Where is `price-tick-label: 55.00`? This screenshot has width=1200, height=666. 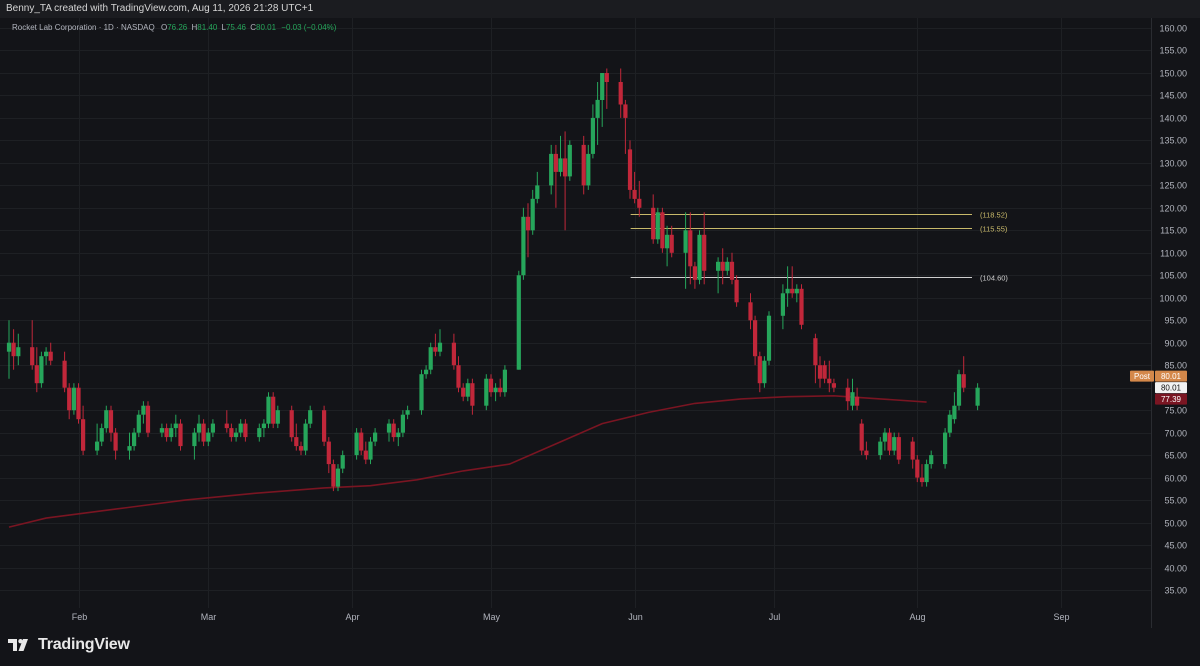 price-tick-label: 55.00 is located at coordinates (1175, 501).